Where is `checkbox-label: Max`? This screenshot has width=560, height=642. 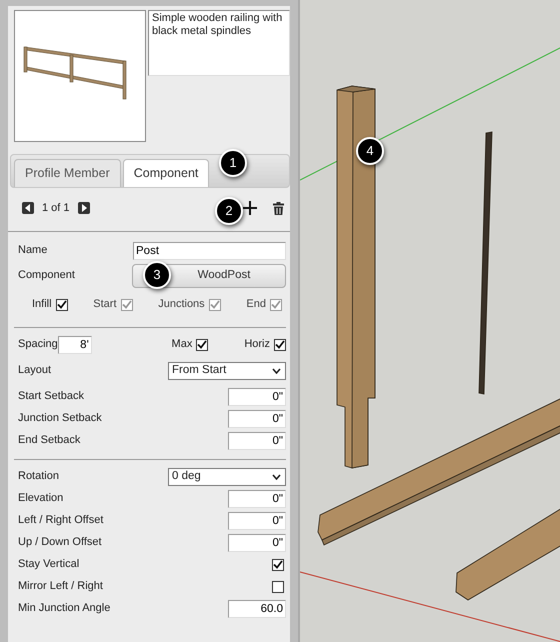
checkbox-label: Max is located at coordinates (182, 344).